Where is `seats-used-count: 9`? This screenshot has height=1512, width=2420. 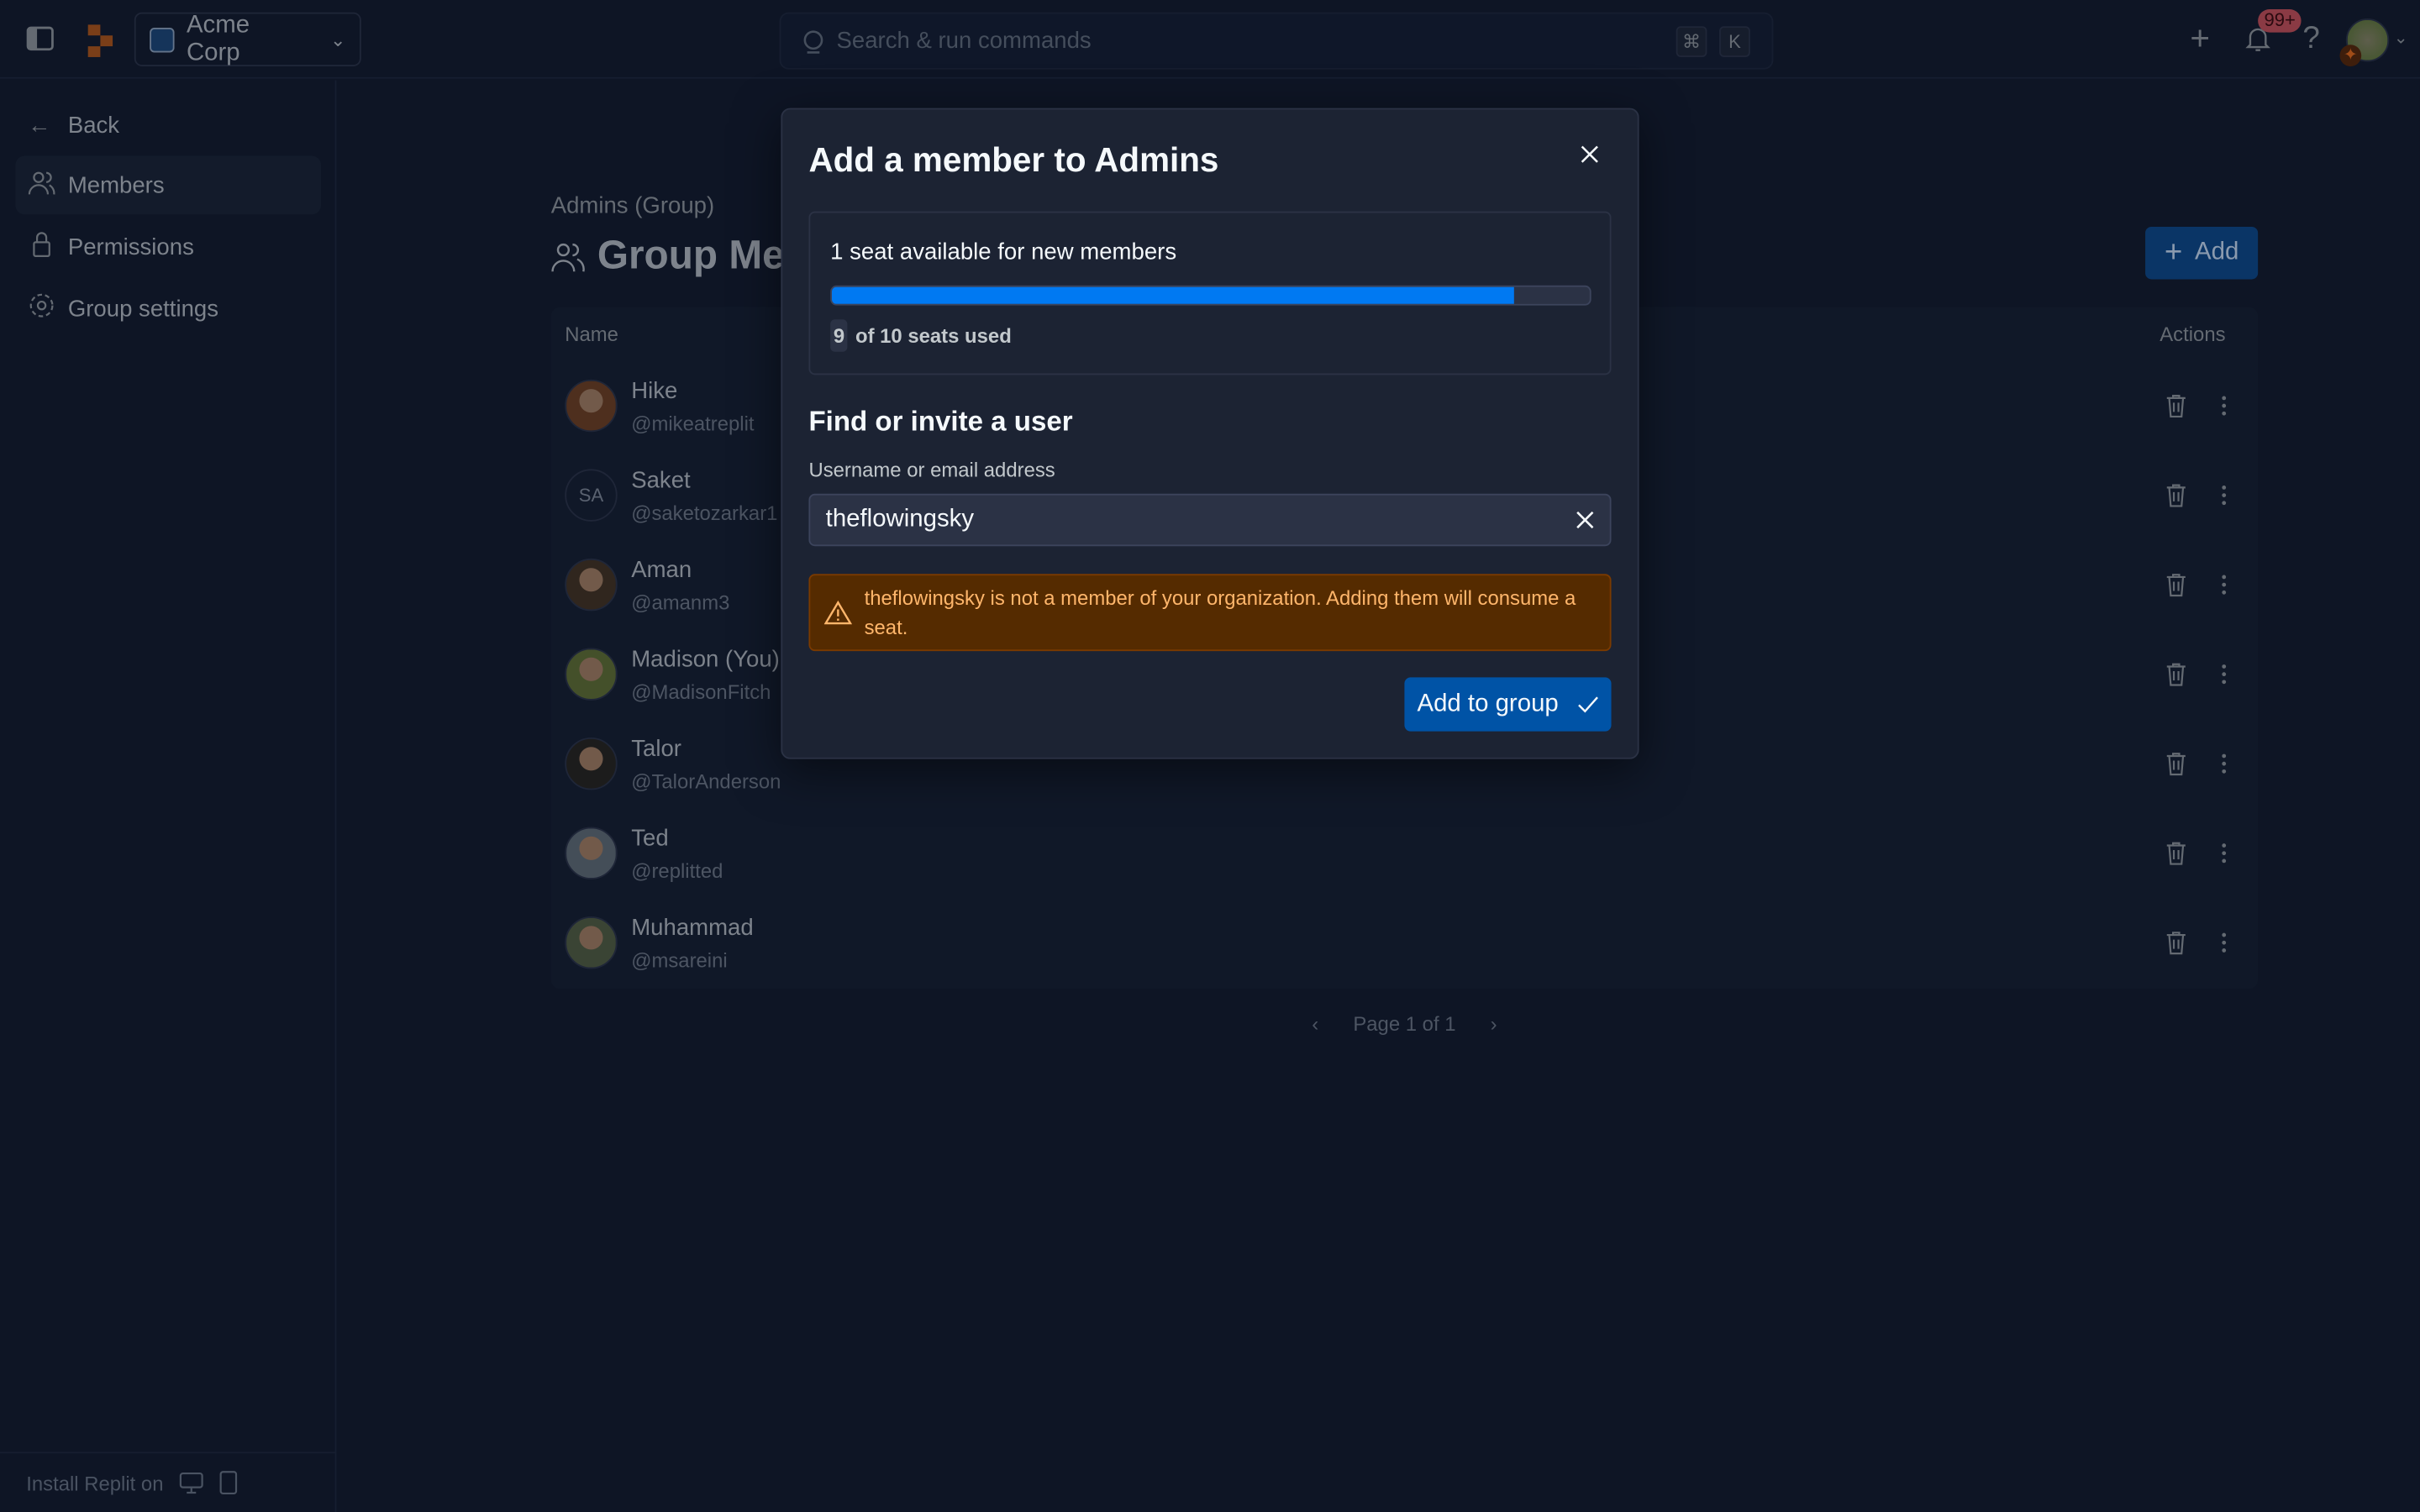
seats-used-count: 9 is located at coordinates (839, 335).